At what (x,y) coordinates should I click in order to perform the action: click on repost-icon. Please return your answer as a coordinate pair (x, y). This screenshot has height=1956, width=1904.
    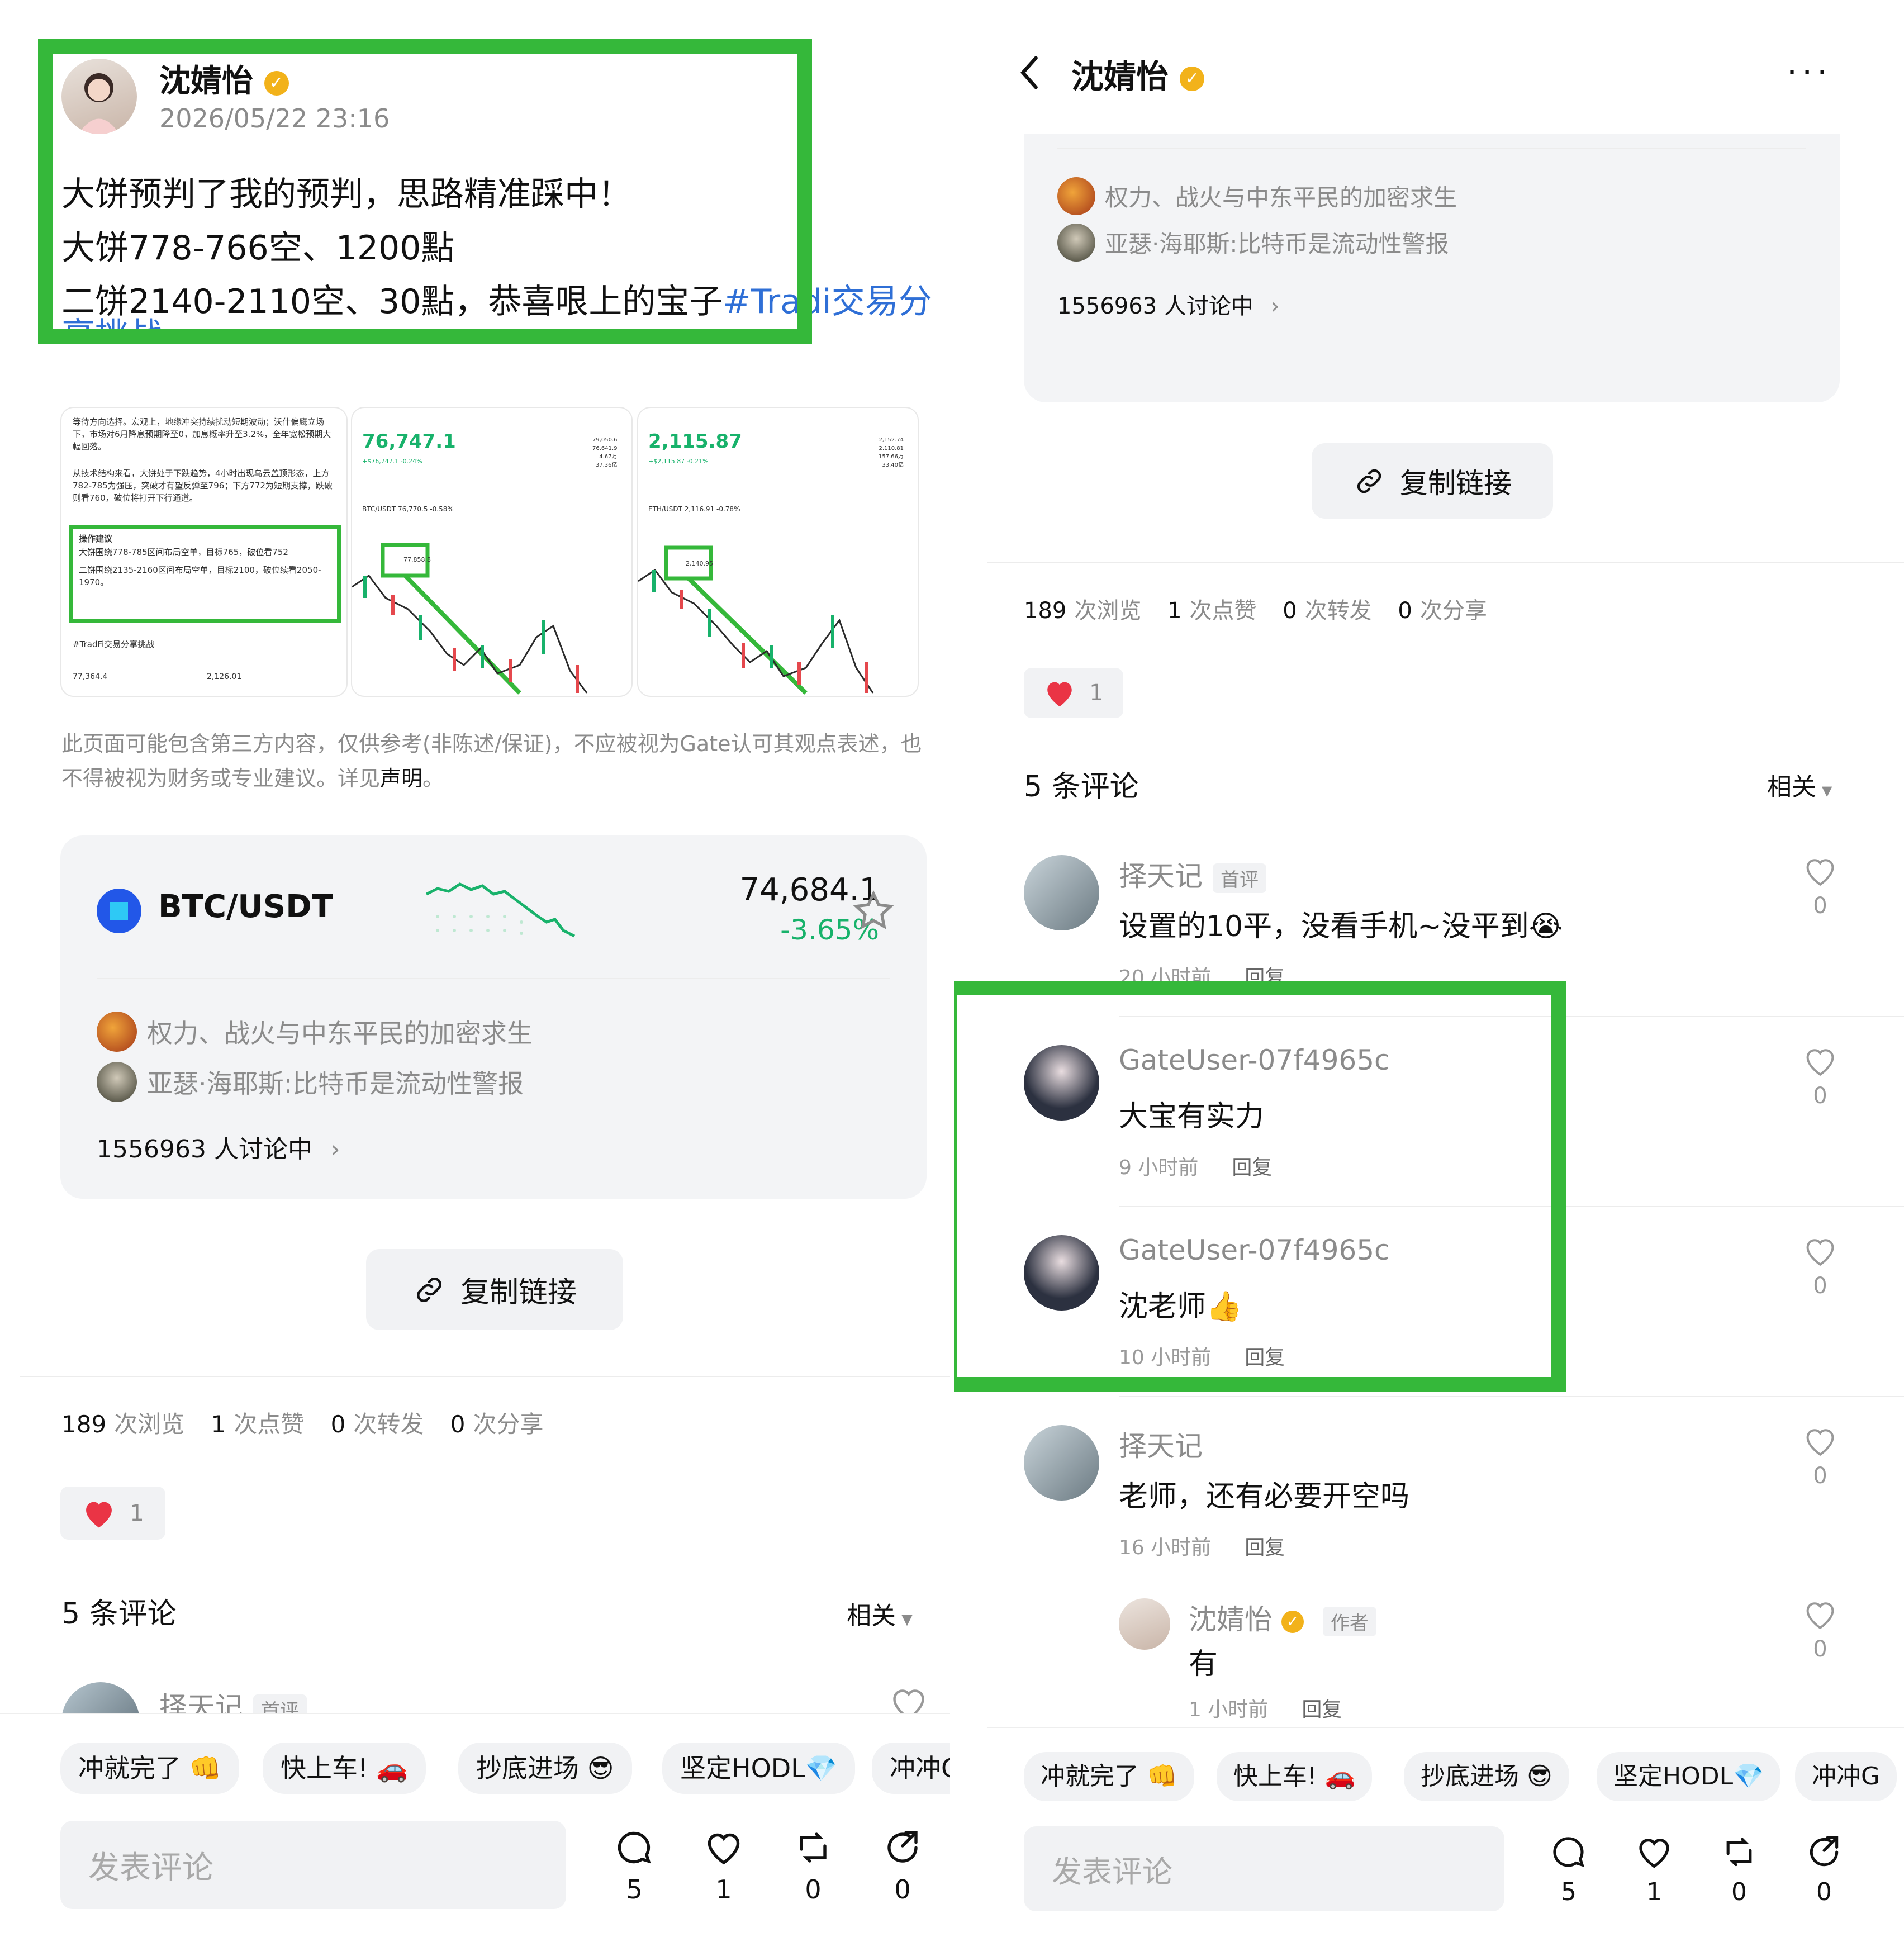
    Looking at the image, I should click on (813, 1847).